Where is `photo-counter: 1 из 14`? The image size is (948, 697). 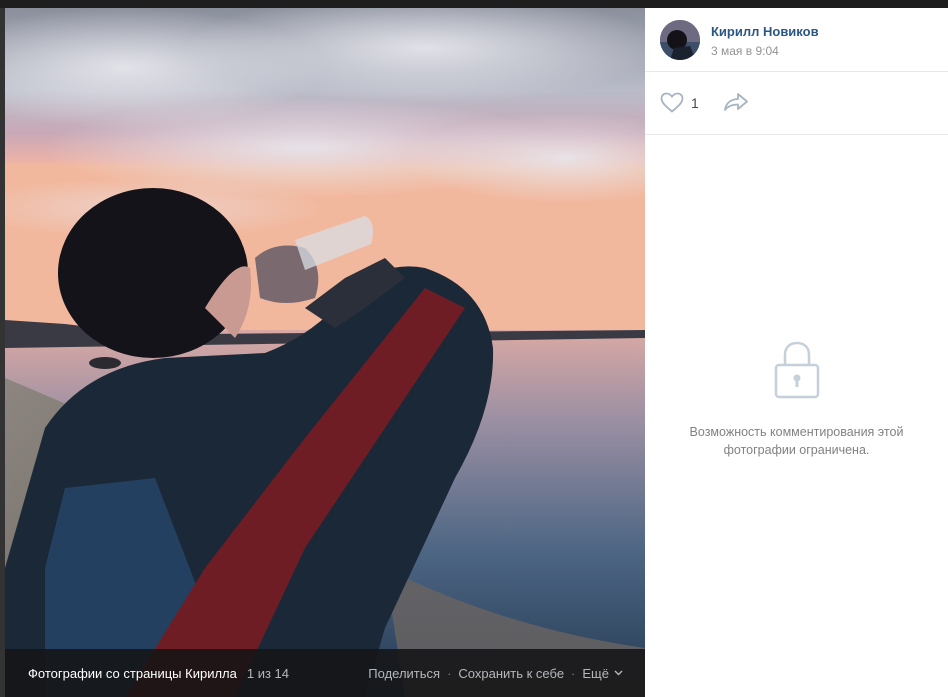
photo-counter: 1 из 14 is located at coordinates (268, 673).